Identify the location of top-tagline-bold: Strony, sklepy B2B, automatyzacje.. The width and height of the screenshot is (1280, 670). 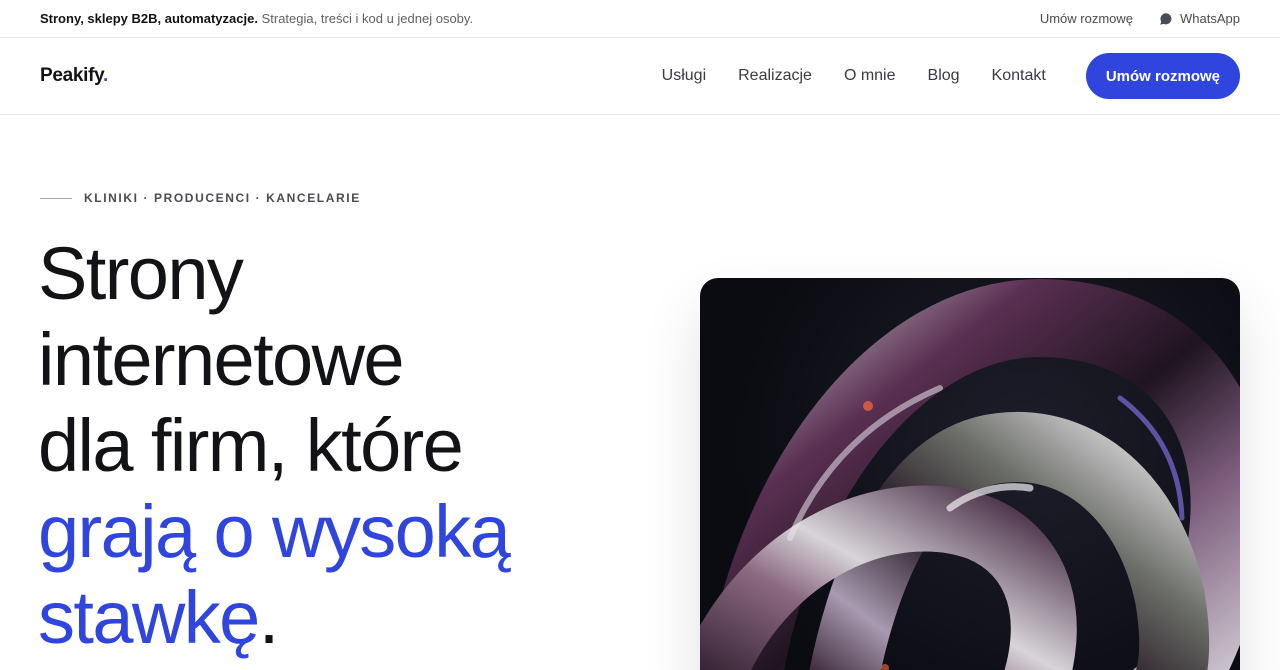
(149, 18).